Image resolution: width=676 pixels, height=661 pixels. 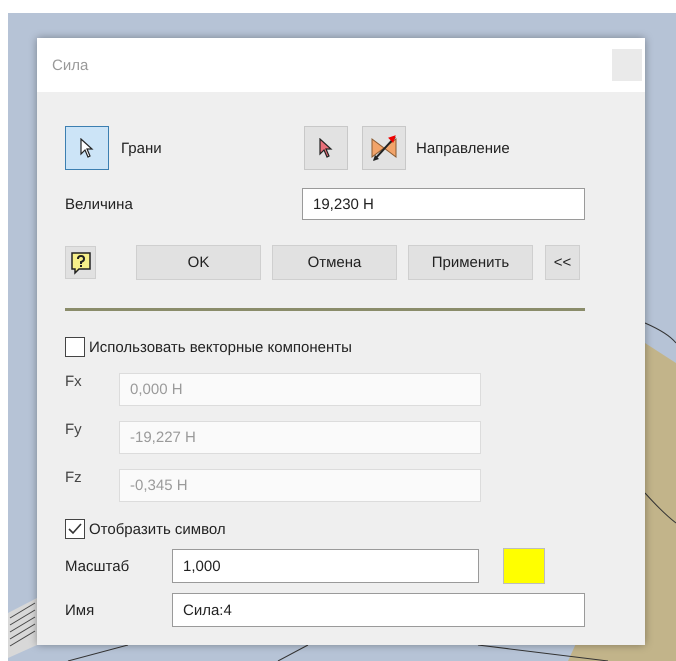 What do you see at coordinates (80, 610) in the screenshot?
I see `name-label: Имя` at bounding box center [80, 610].